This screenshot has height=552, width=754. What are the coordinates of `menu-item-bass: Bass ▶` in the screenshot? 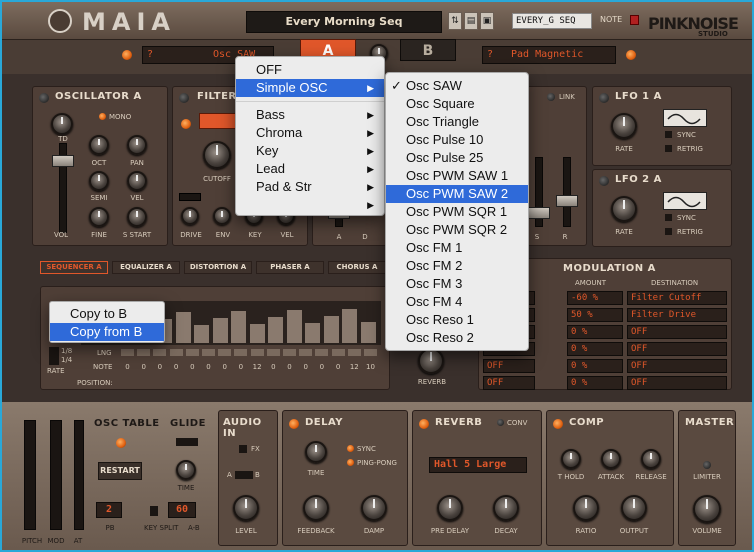 It's located at (310, 115).